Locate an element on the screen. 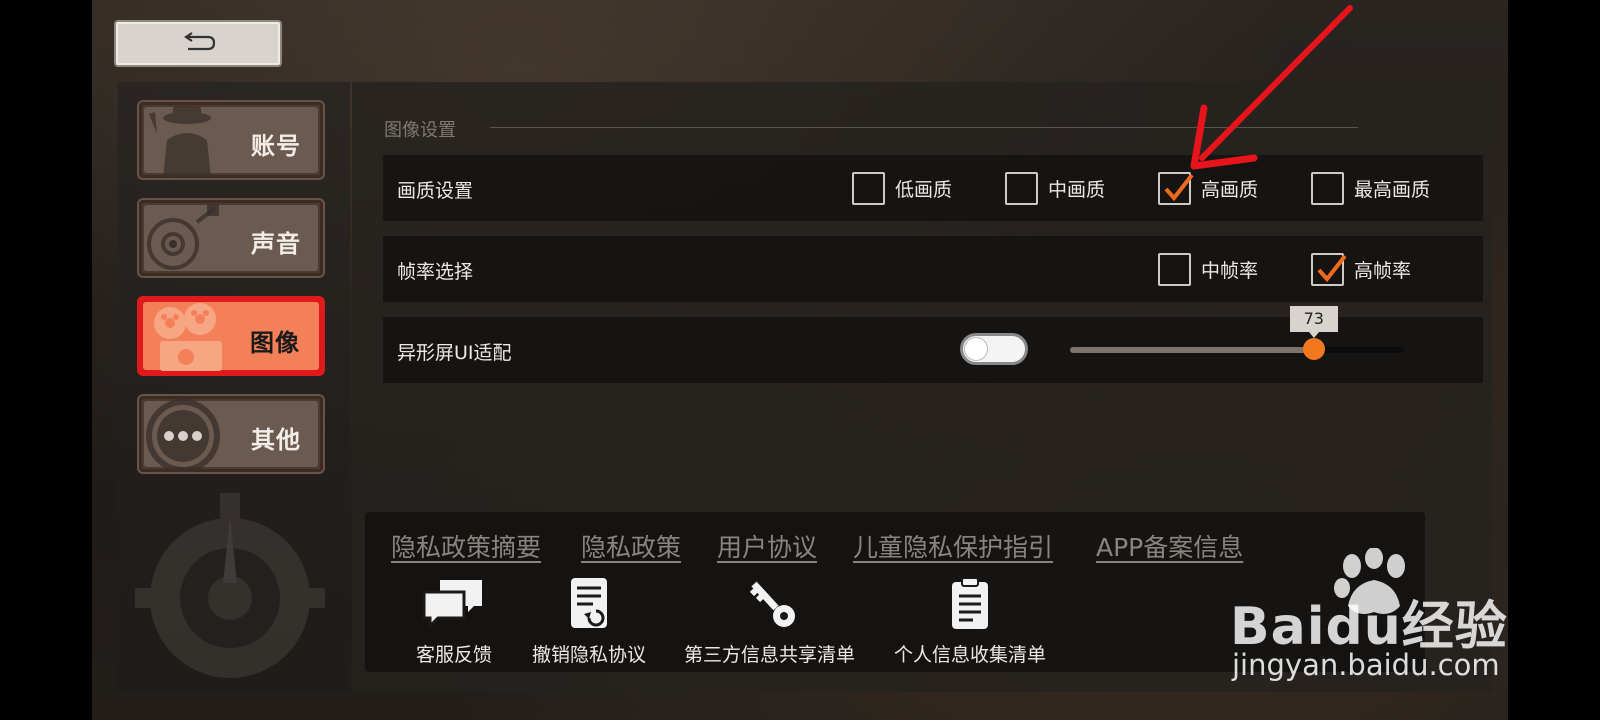 This screenshot has height=720, width=1600. third-party-sharing-label: 第三方信息共享清单 is located at coordinates (770, 655).